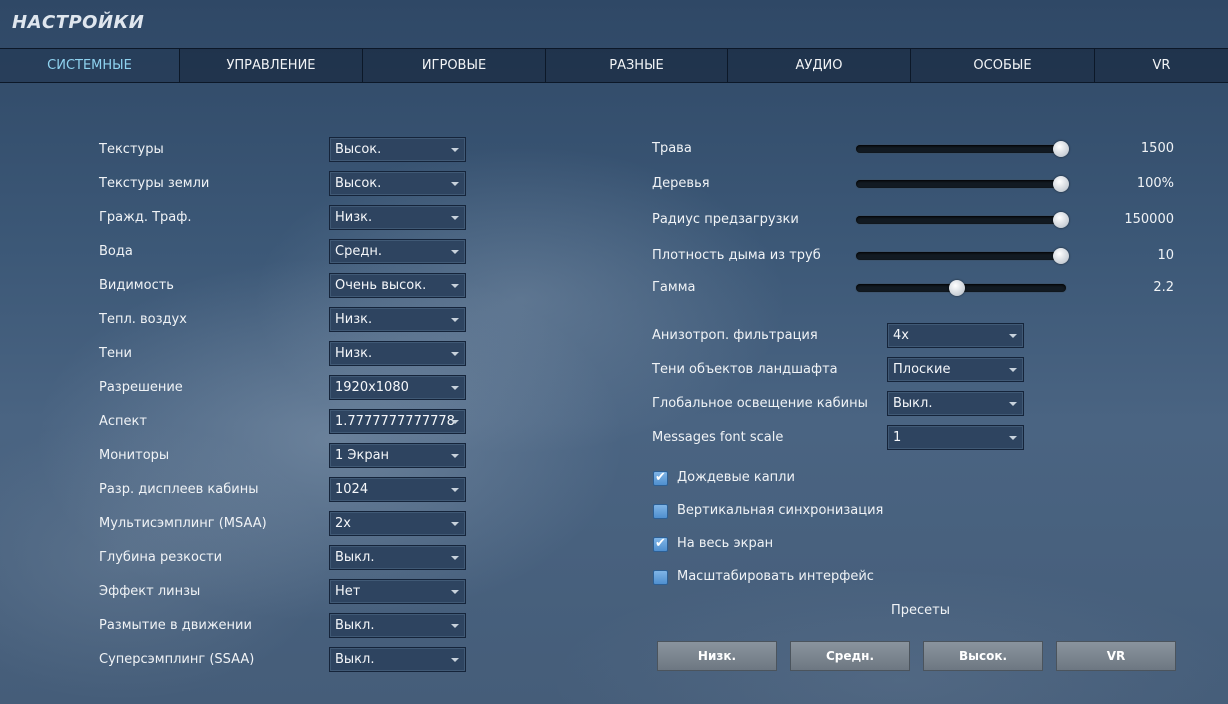 The width and height of the screenshot is (1228, 704). I want to click on dropdown-value: Нет, so click(348, 591).